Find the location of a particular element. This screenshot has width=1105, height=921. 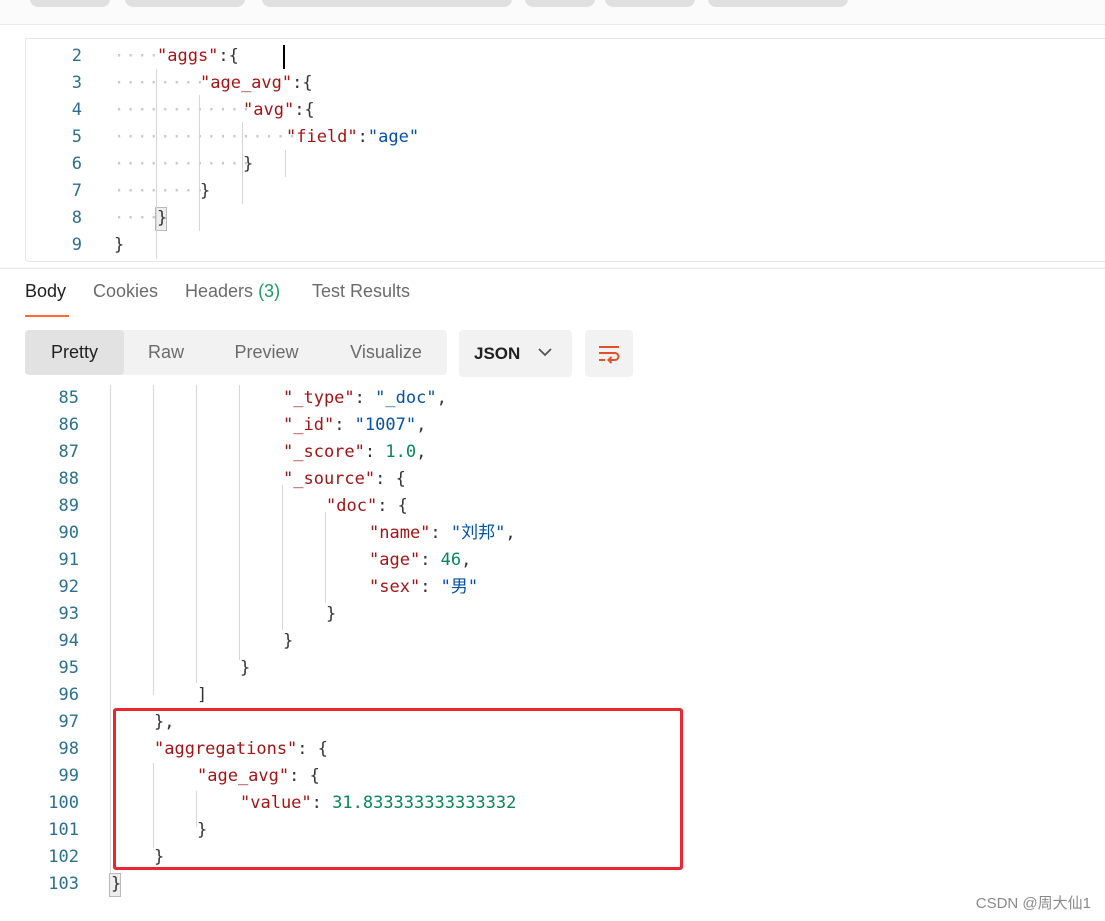

line-number: 5 is located at coordinates (76, 137).